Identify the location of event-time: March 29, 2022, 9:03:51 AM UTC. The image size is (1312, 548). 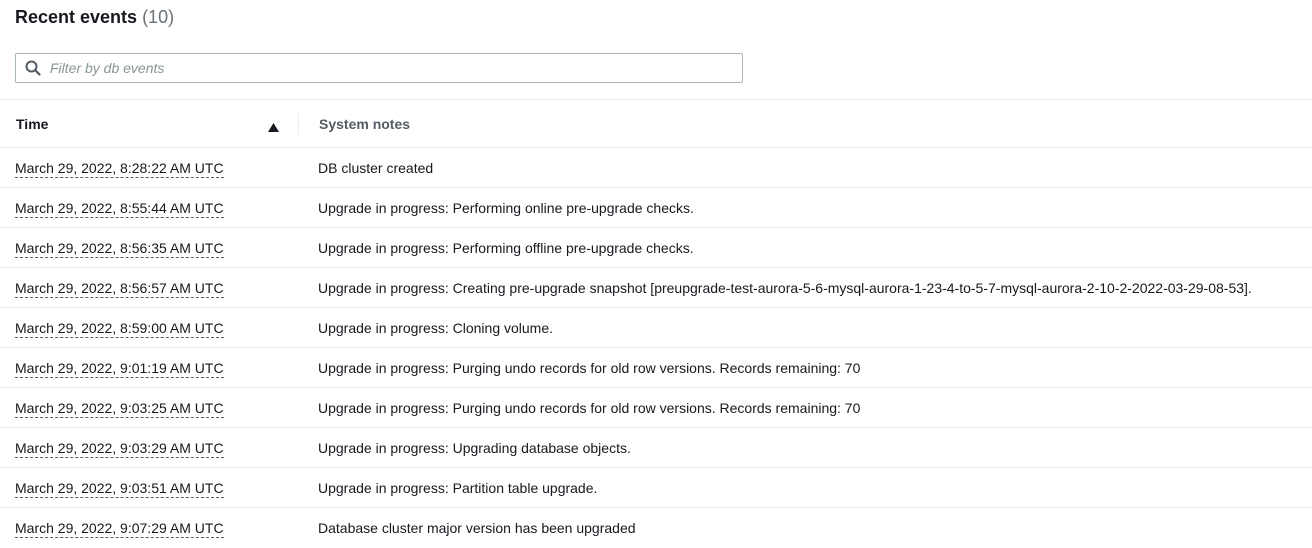
(119, 488).